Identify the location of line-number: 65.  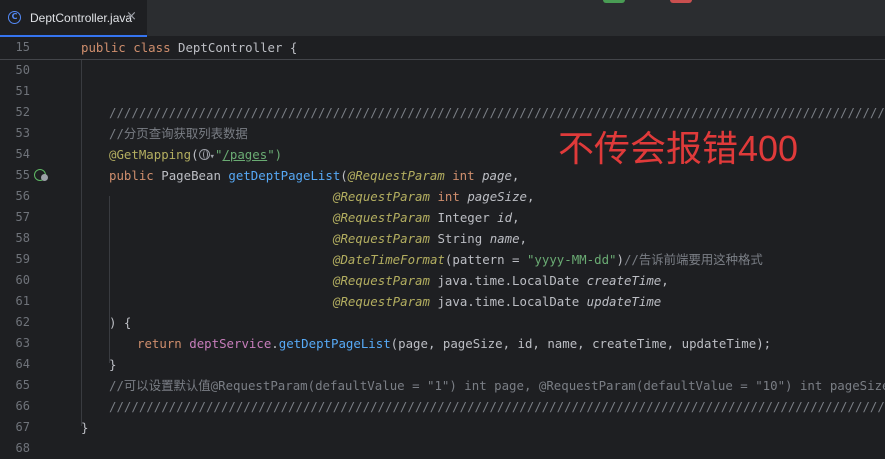
(22, 385).